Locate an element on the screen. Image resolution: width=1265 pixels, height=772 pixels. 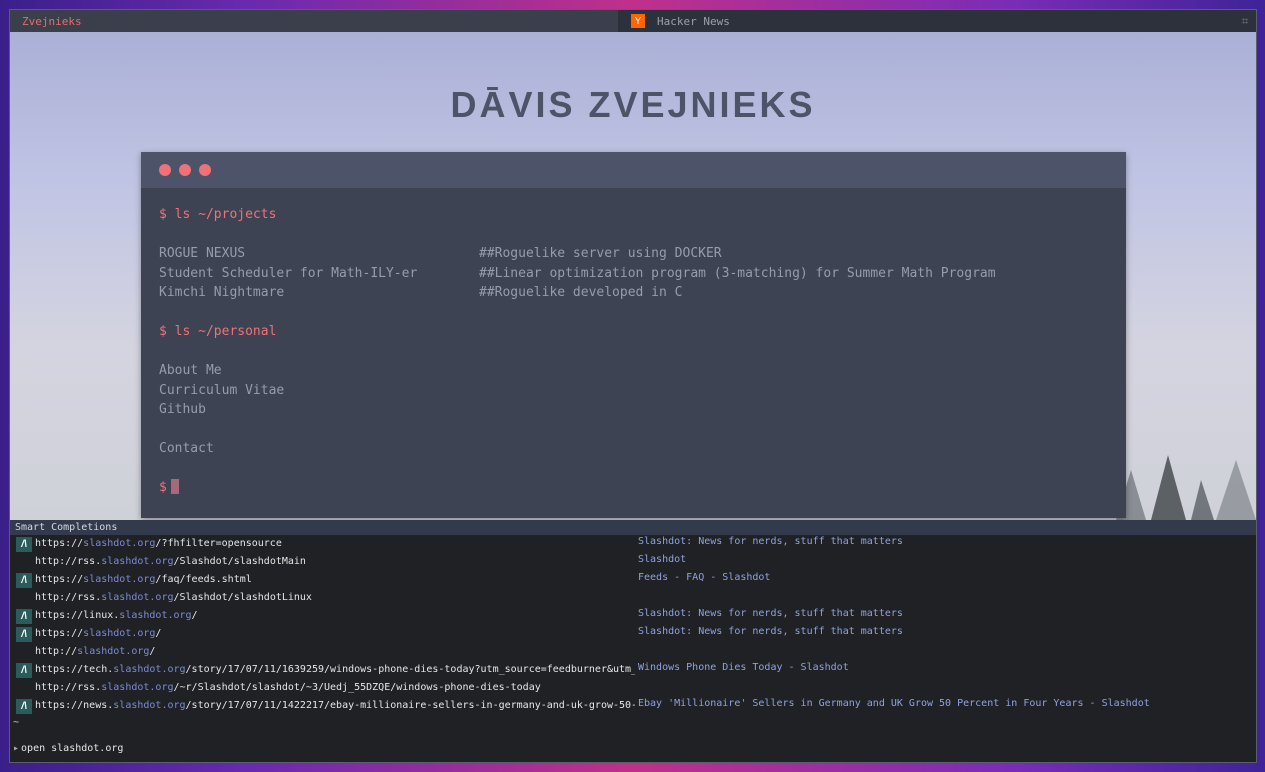
prompt-symbol: $ is located at coordinates (163, 487).